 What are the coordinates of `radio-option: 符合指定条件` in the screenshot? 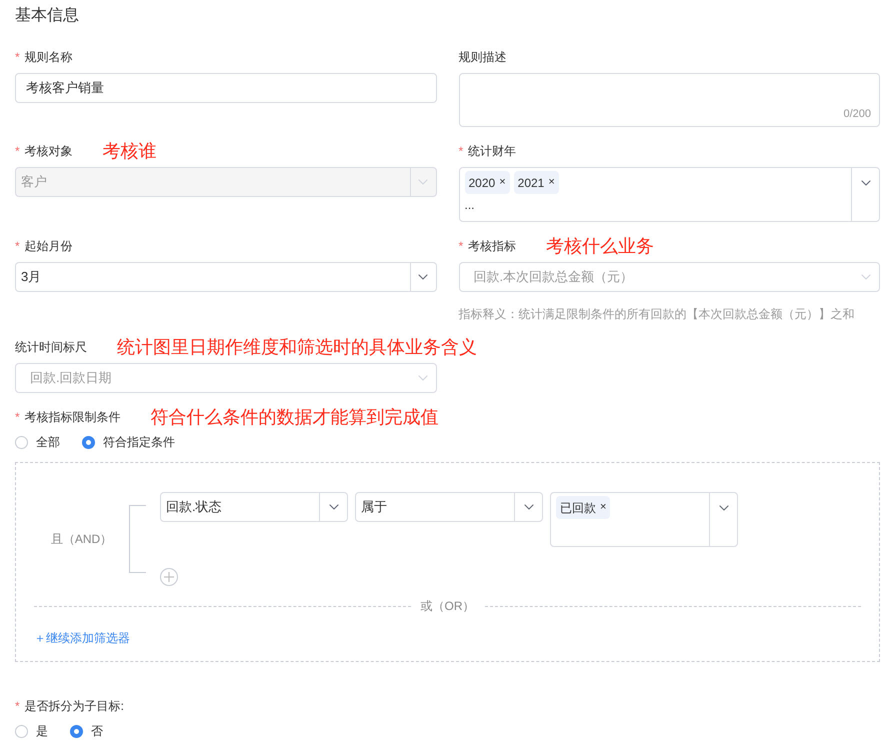 It's located at (128, 442).